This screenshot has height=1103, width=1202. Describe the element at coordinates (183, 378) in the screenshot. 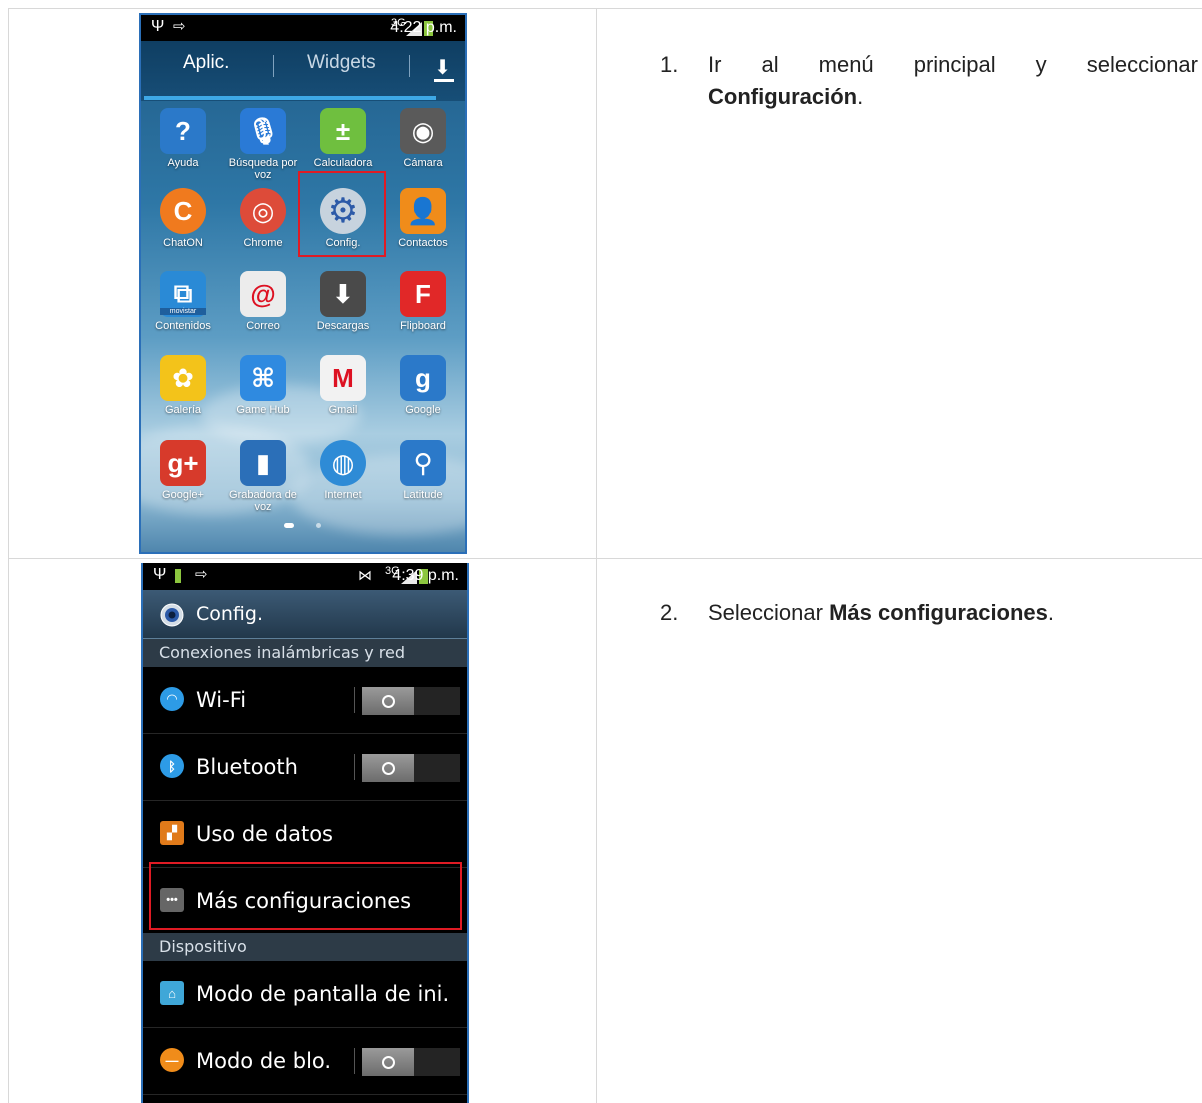

I see `gallery-icon: ✿` at that location.